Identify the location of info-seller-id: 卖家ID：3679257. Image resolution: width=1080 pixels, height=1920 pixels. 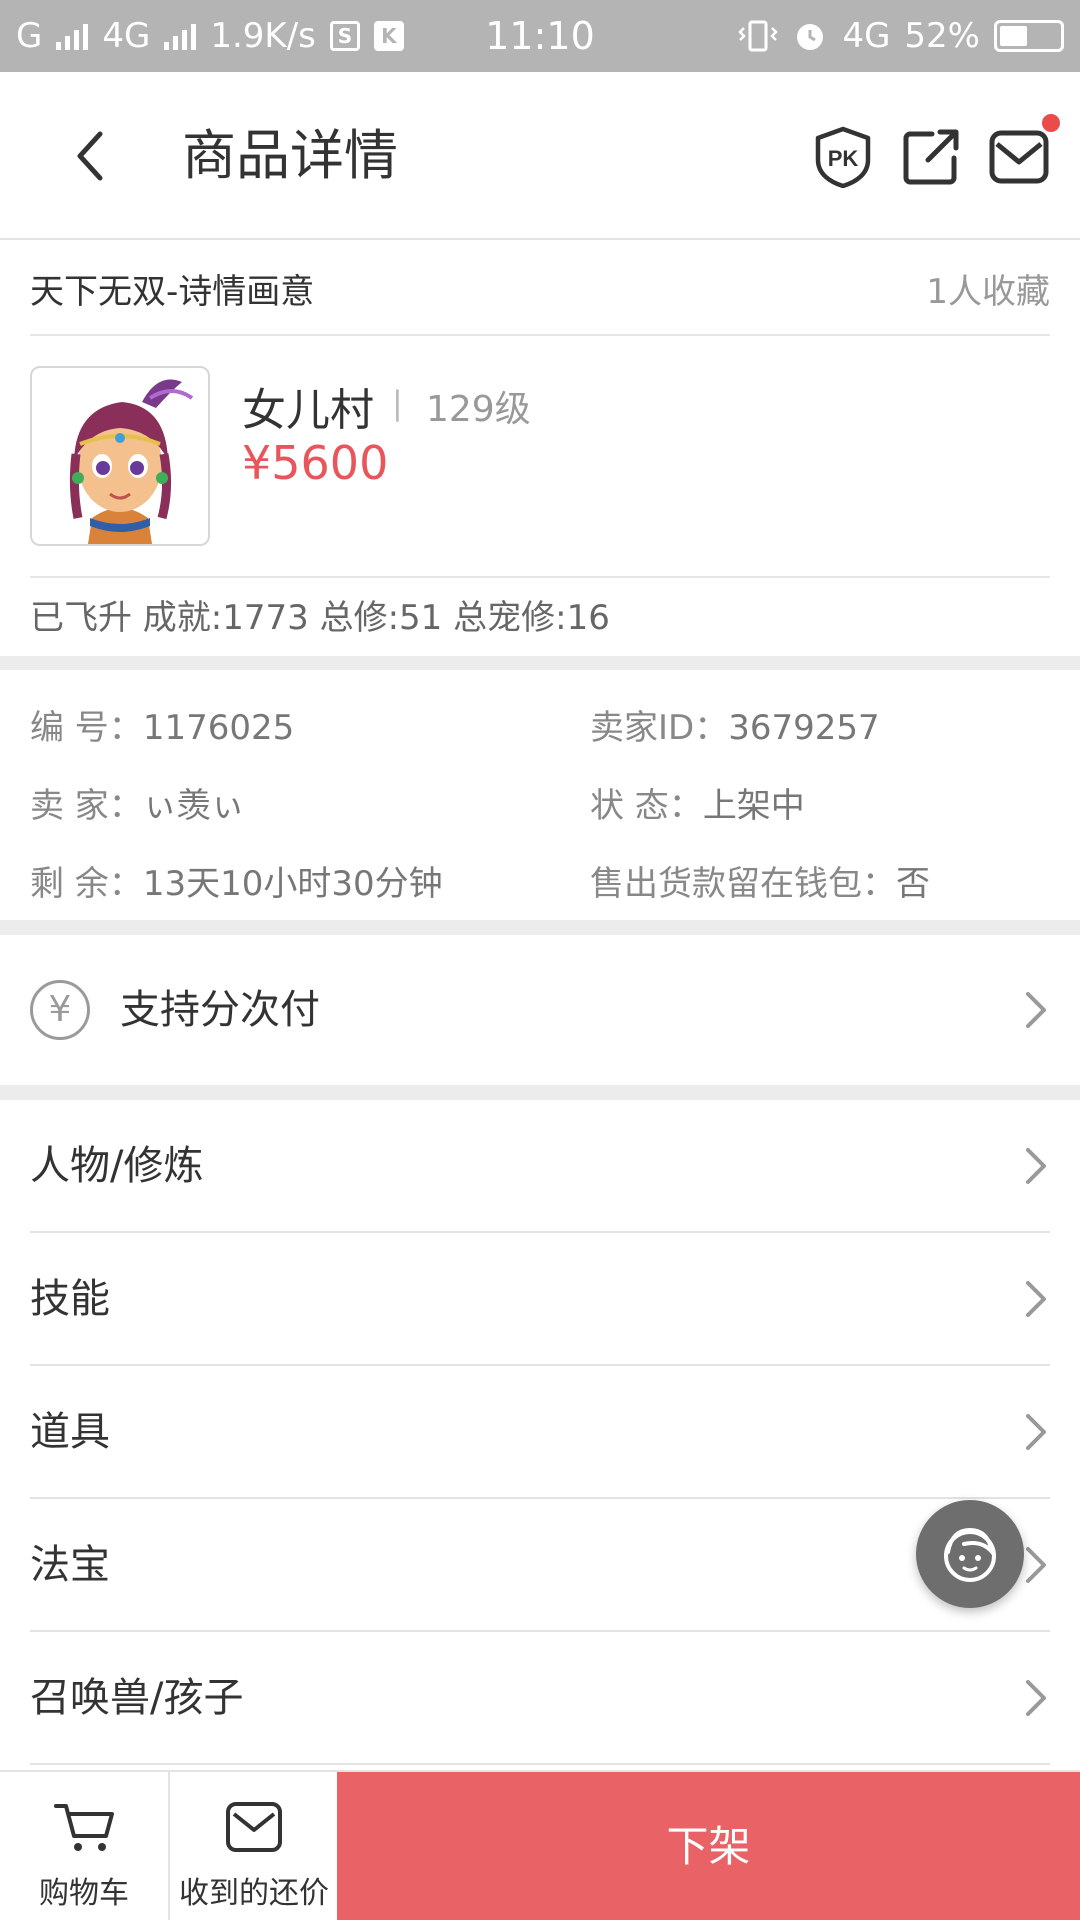
(735, 724).